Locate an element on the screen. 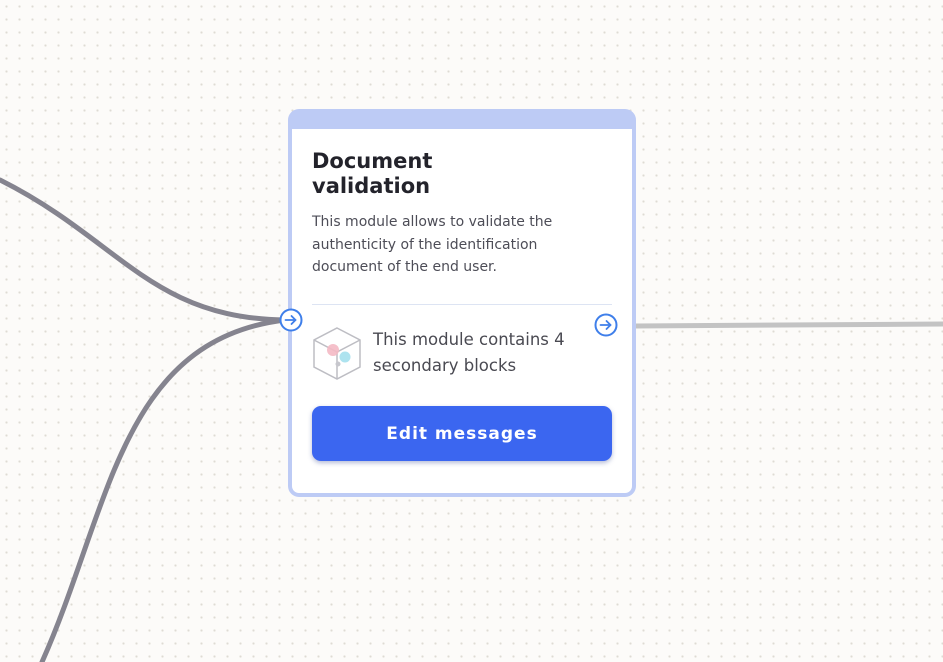 The image size is (943, 662). edit-messages-button: Edit messages is located at coordinates (462, 433).